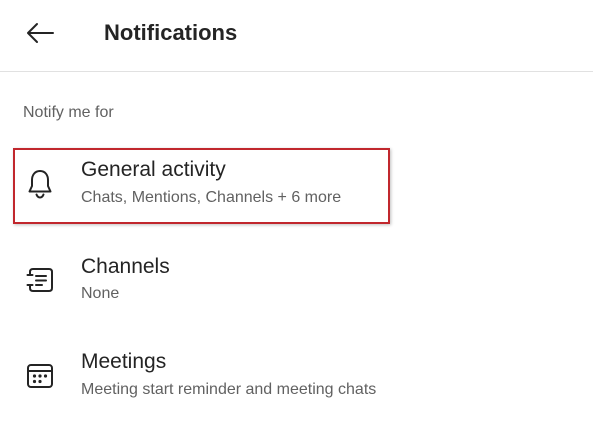 This screenshot has height=421, width=593. What do you see at coordinates (153, 169) in the screenshot?
I see `item-title: General activity` at bounding box center [153, 169].